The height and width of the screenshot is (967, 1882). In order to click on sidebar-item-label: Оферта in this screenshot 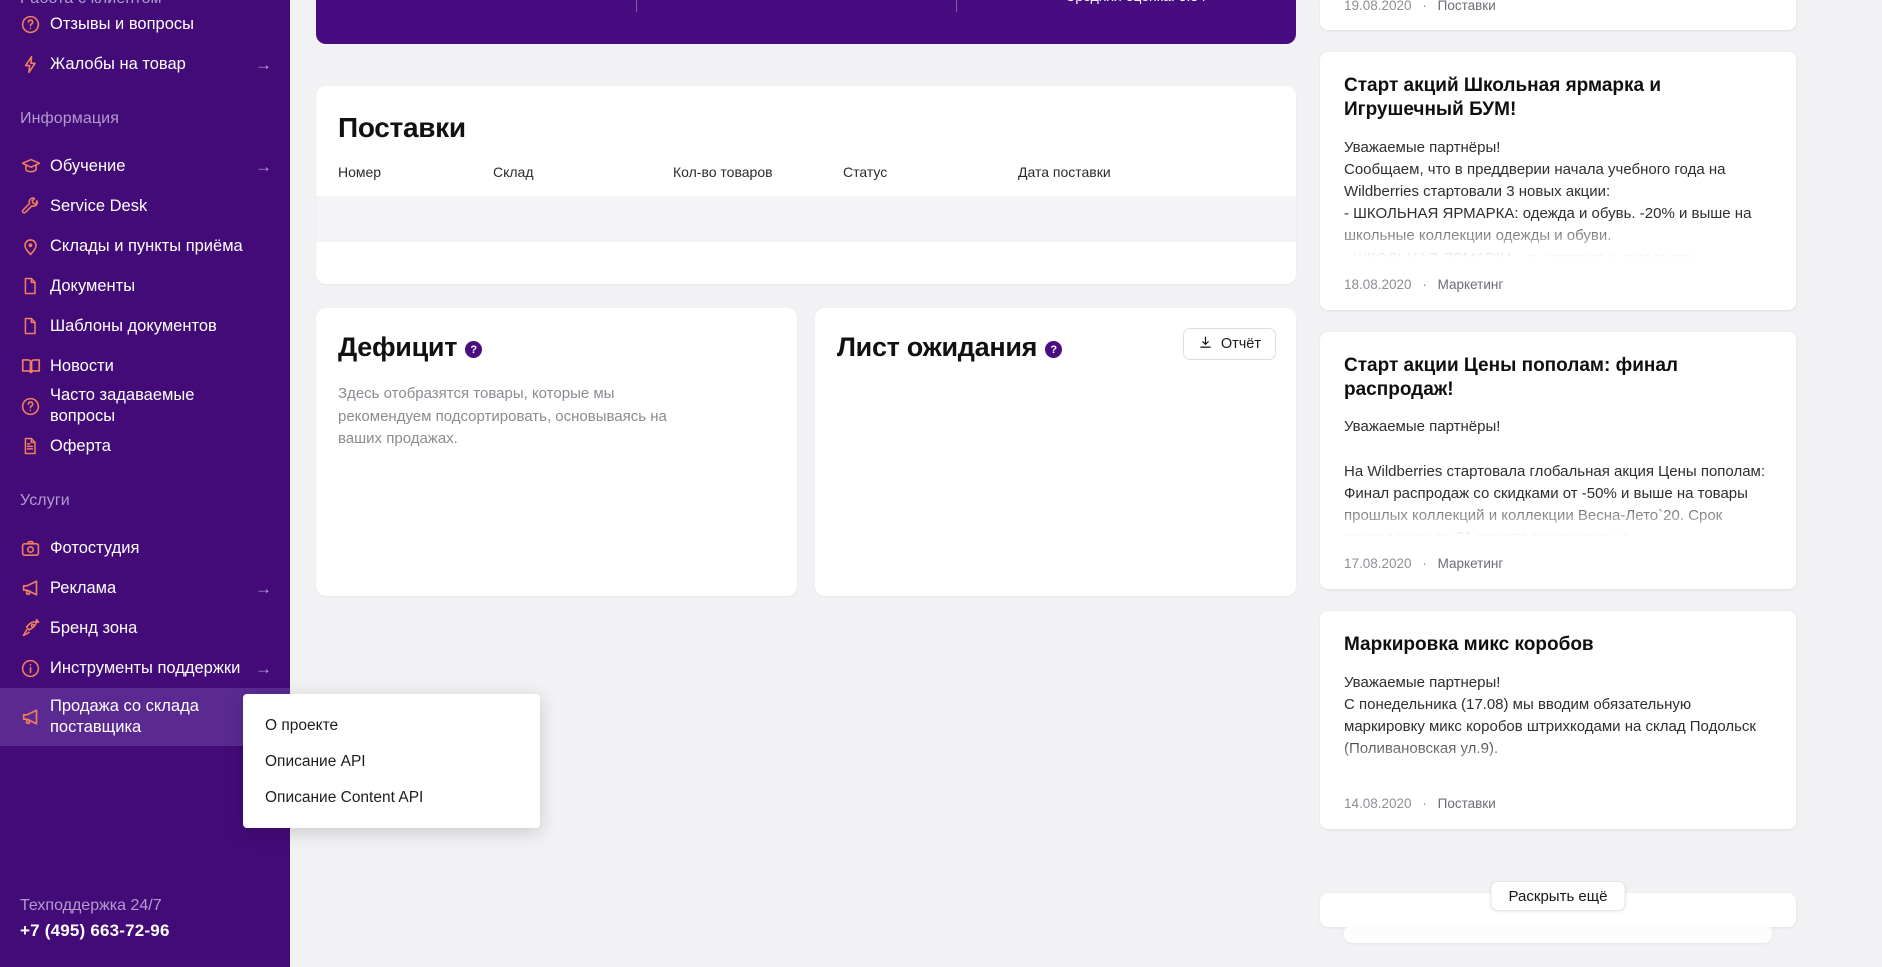, I will do `click(80, 445)`.